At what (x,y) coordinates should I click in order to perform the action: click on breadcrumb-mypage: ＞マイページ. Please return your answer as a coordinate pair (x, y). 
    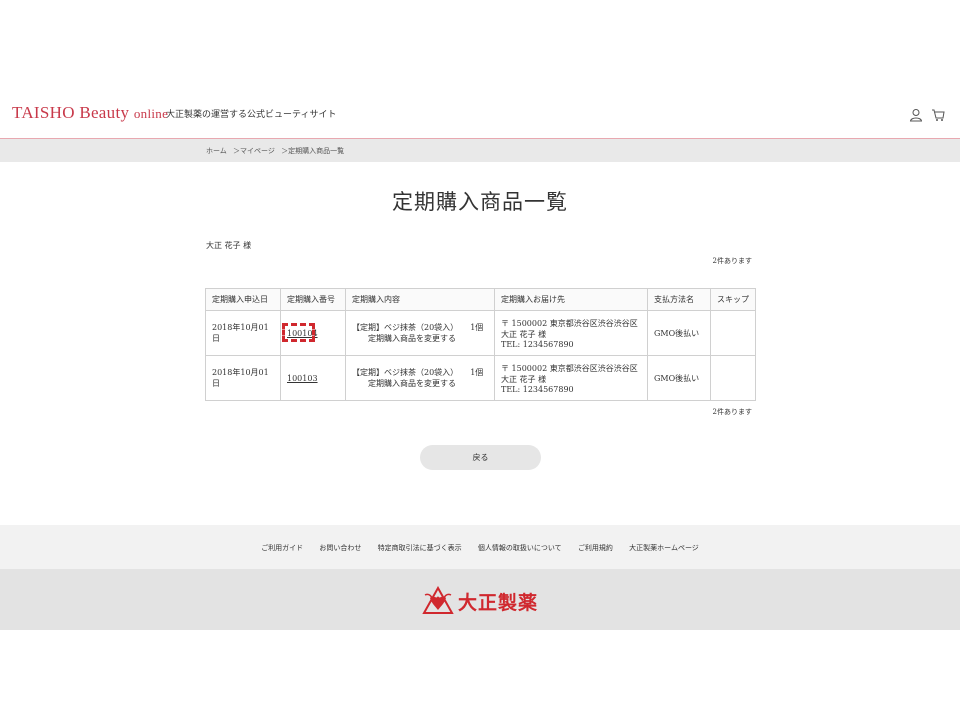
    Looking at the image, I should click on (254, 151).